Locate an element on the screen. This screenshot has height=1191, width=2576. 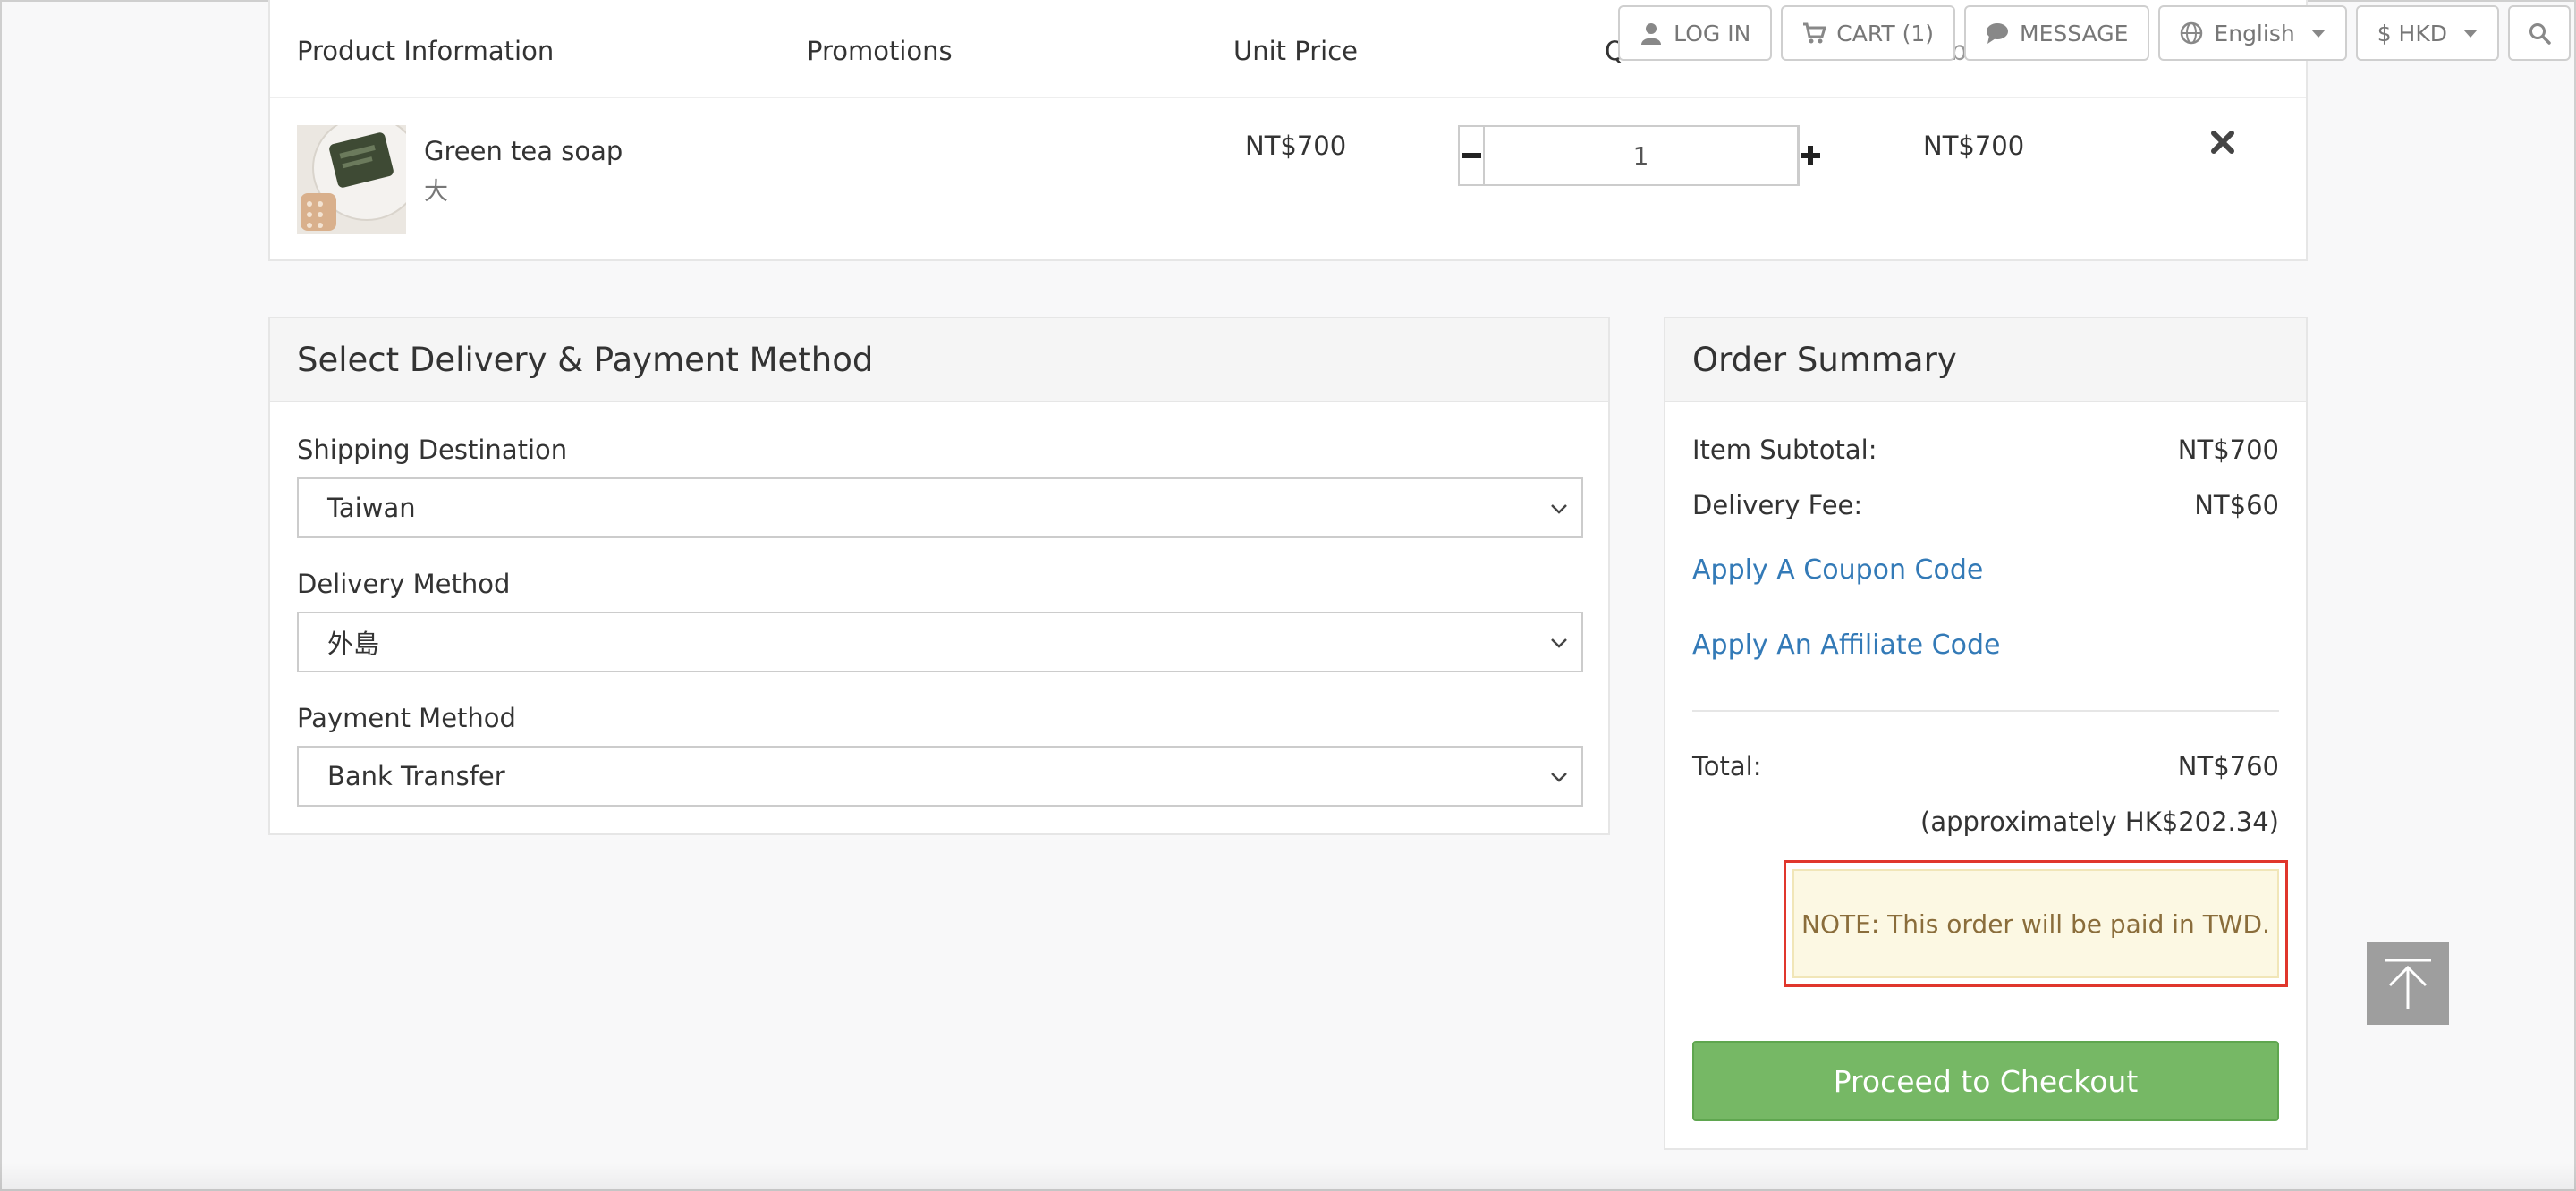
unit-price: NT$700 is located at coordinates (1296, 146).